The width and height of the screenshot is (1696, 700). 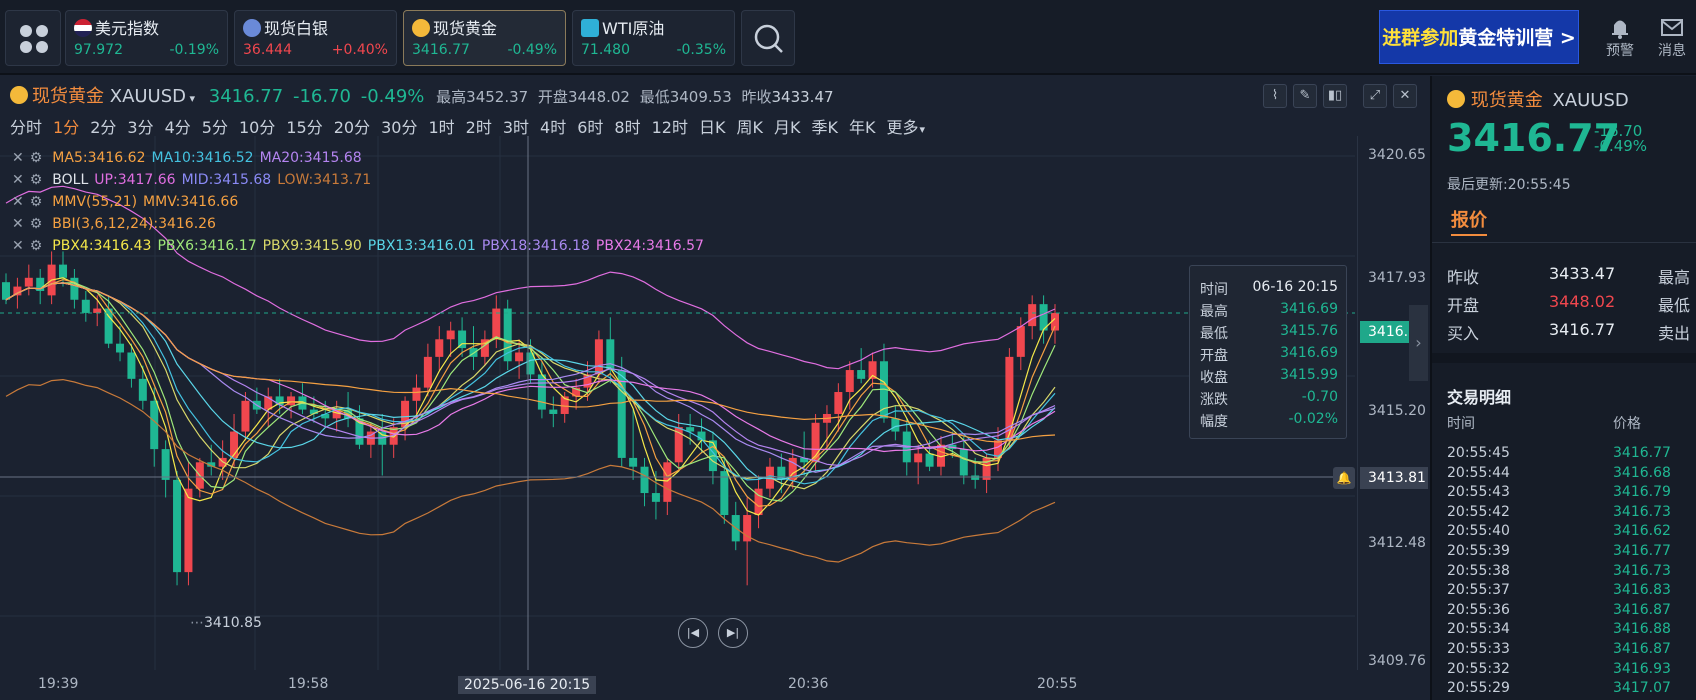 I want to click on trade-row: 20:55:37 3416.83, so click(x=1571, y=590).